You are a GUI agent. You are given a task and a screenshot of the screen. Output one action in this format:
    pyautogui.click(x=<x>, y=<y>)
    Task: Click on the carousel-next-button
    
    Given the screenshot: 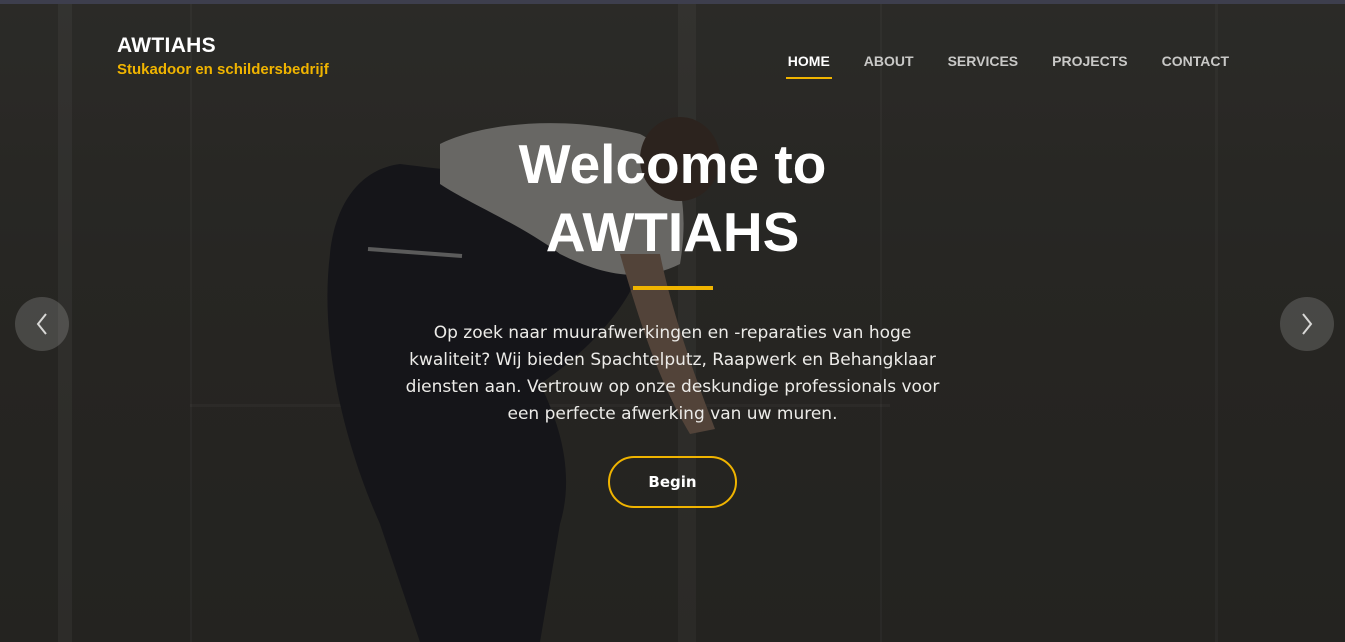 What is the action you would take?
    pyautogui.click(x=1307, y=324)
    